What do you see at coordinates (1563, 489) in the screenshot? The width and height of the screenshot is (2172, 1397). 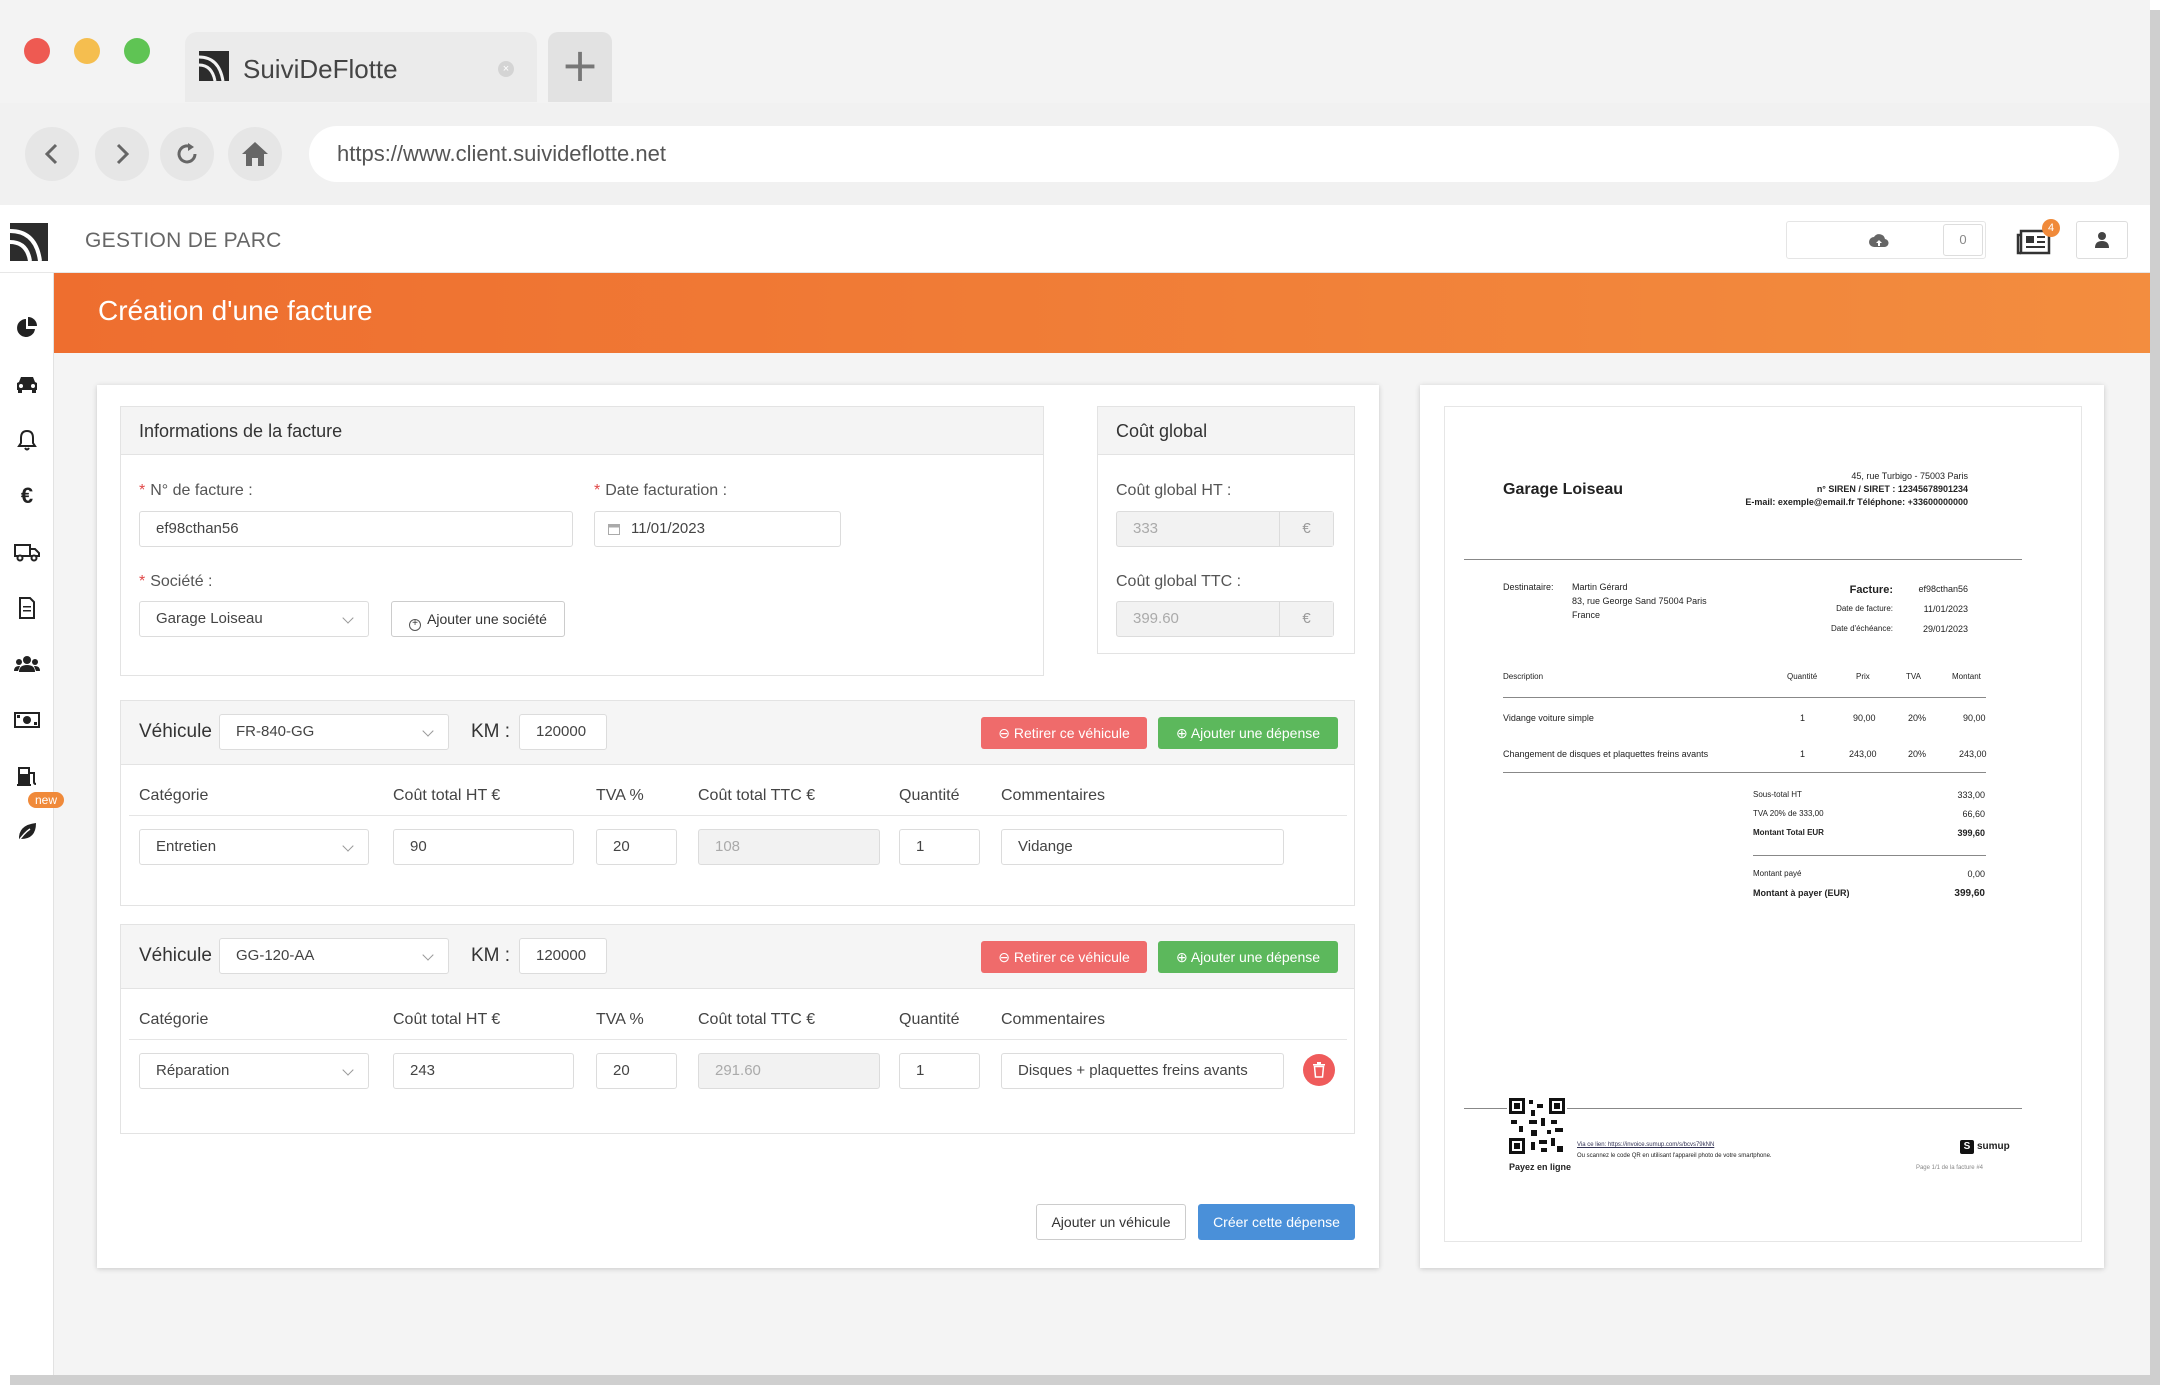 I see `invoice-company: Garage Loiseau` at bounding box center [1563, 489].